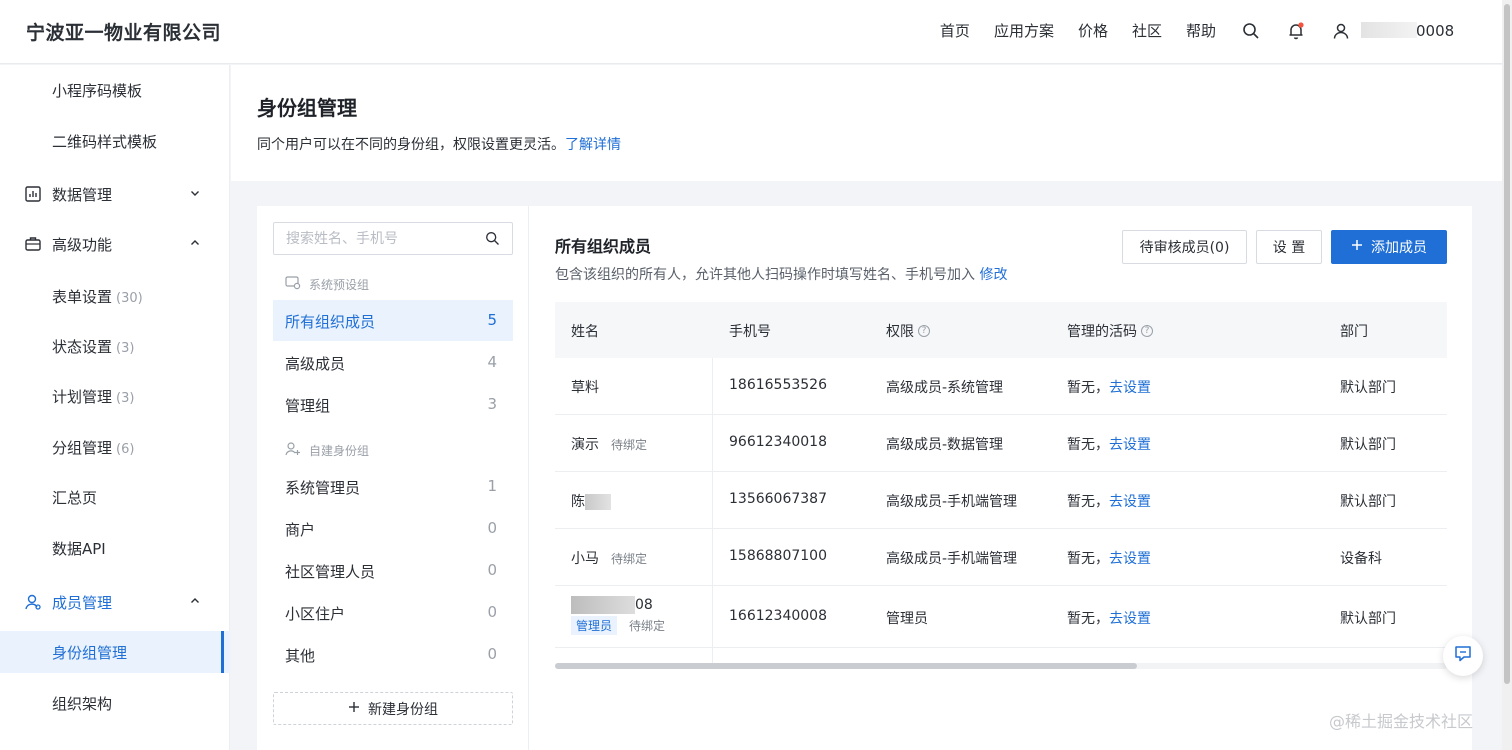 This screenshot has width=1512, height=750. I want to click on sidebar-item-status-settings: 状态设置 (3), so click(115, 346).